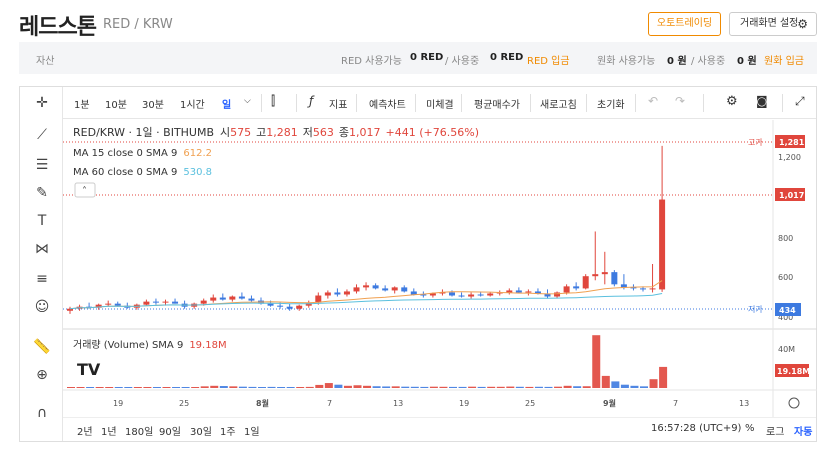 The image size is (830, 454). What do you see at coordinates (116, 103) in the screenshot?
I see `interval-10m: 10분` at bounding box center [116, 103].